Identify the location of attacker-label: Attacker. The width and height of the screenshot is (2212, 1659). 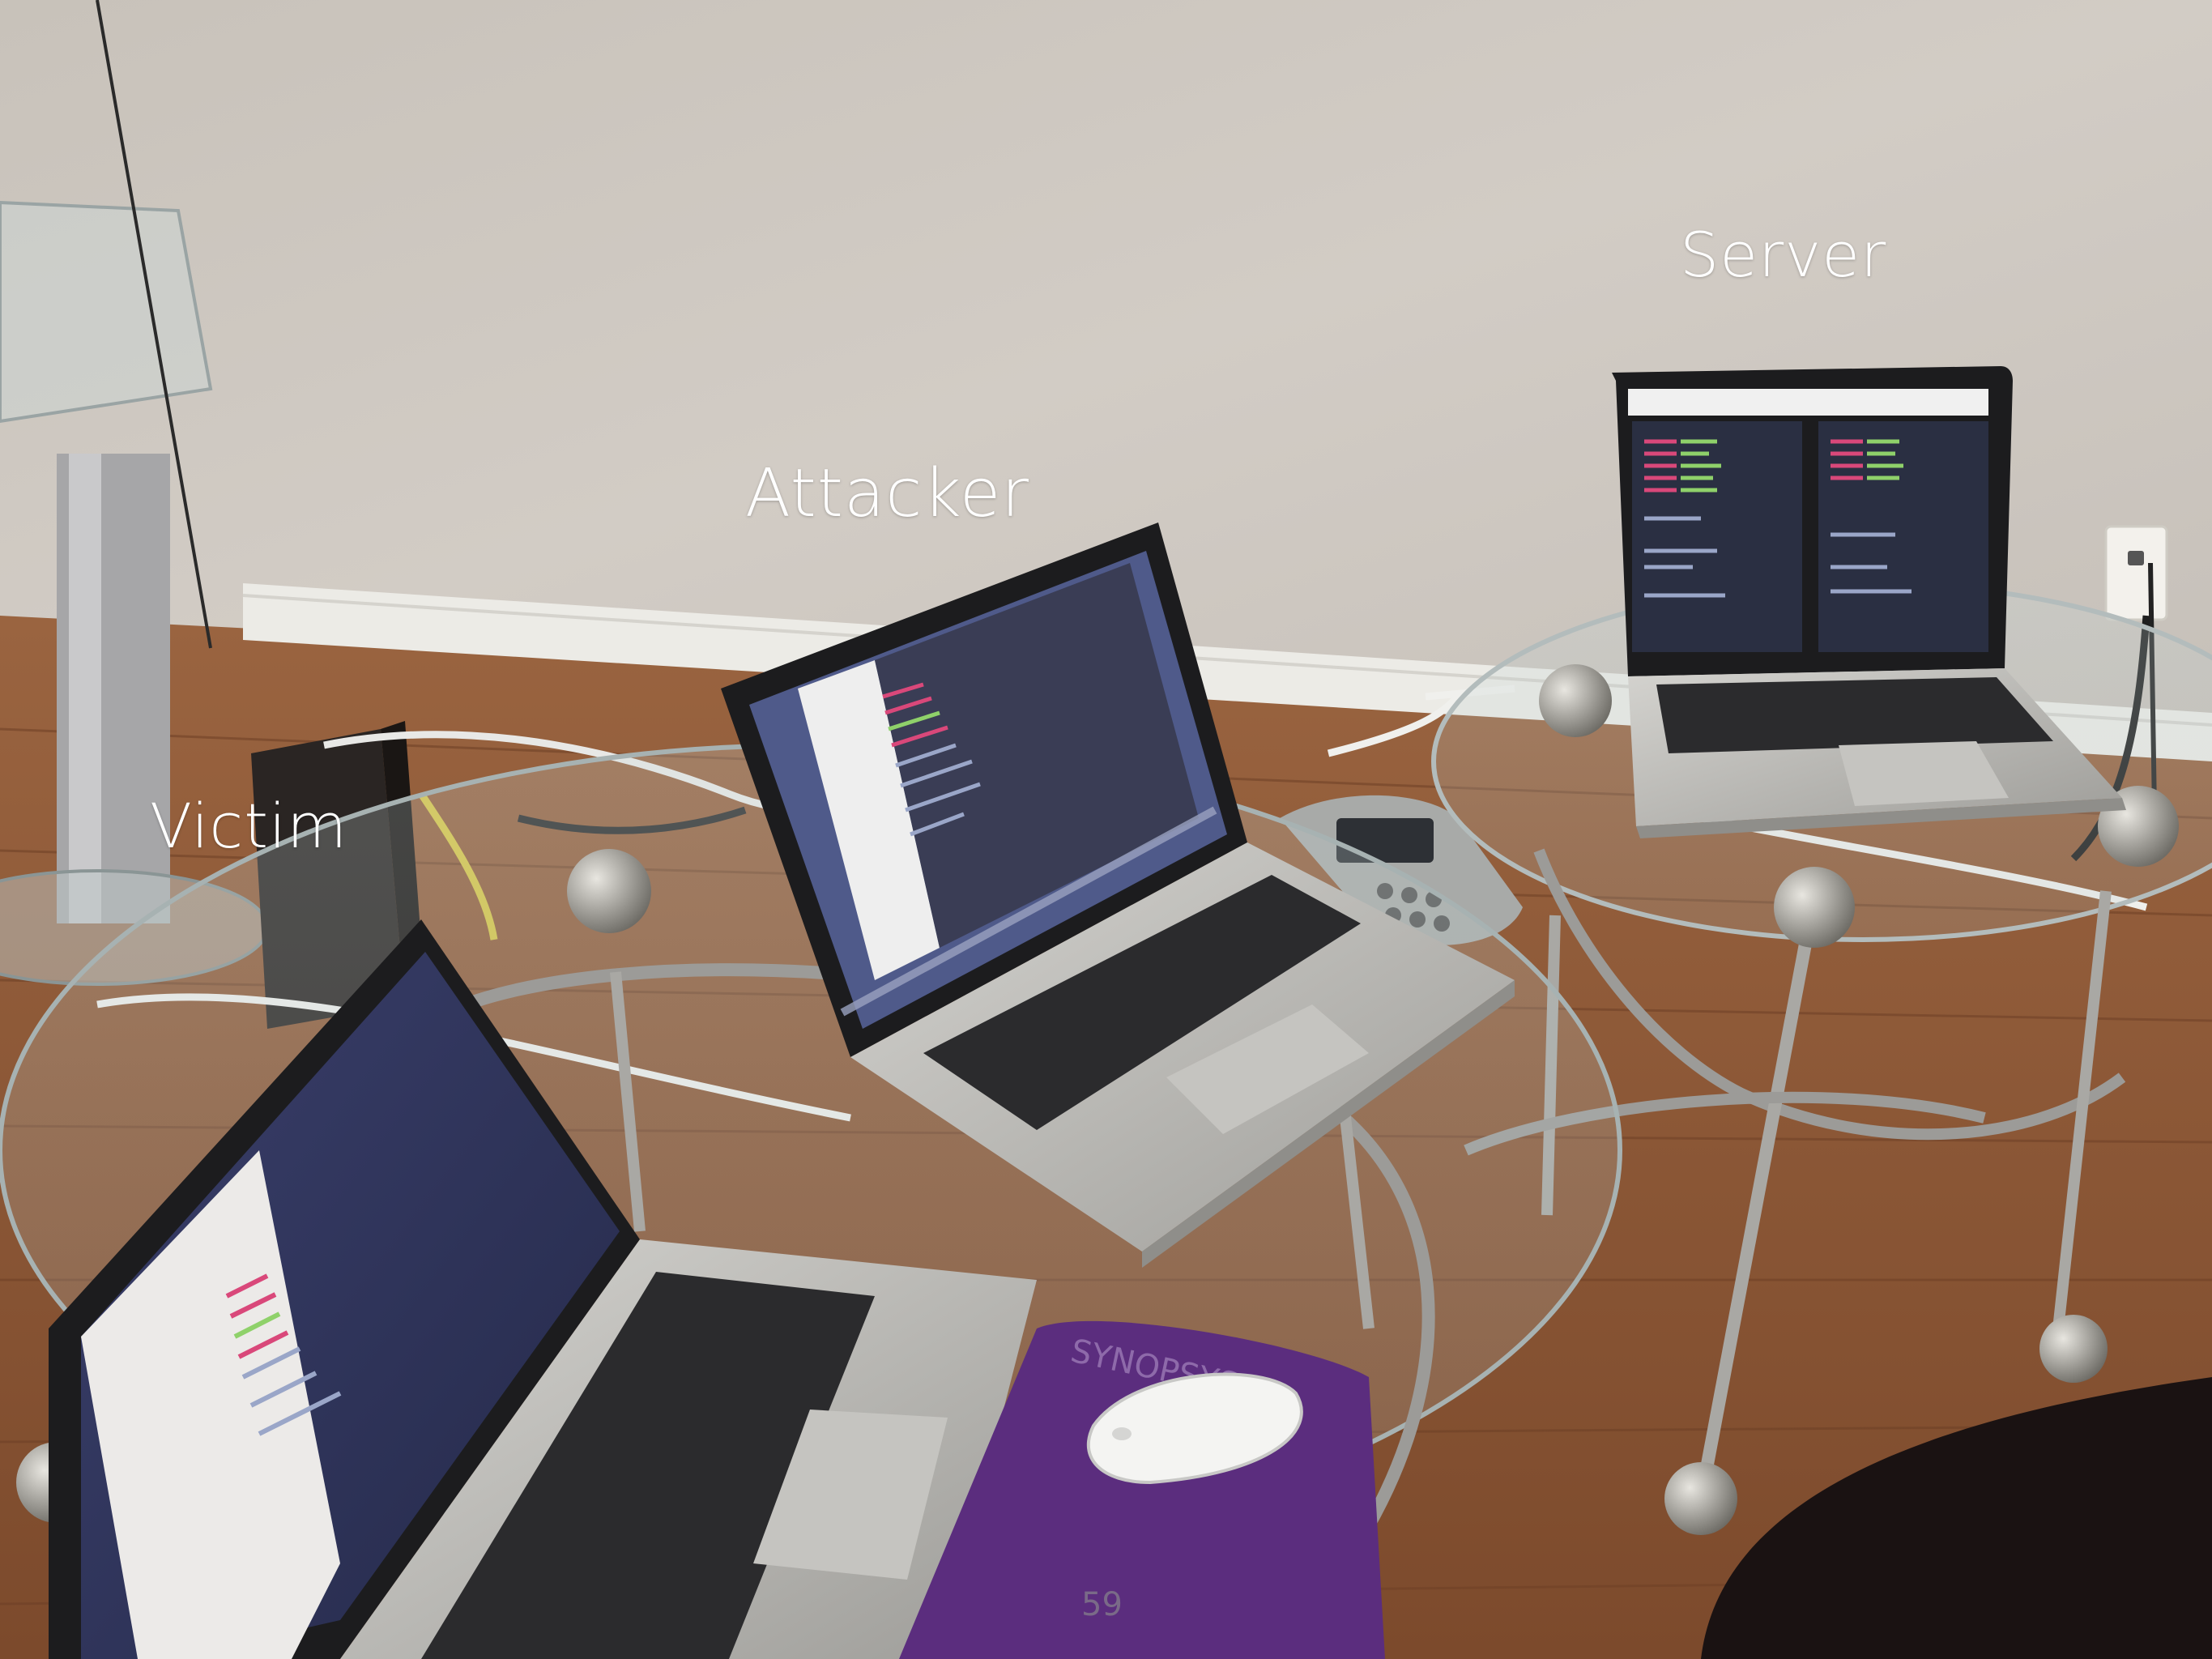
(888, 493).